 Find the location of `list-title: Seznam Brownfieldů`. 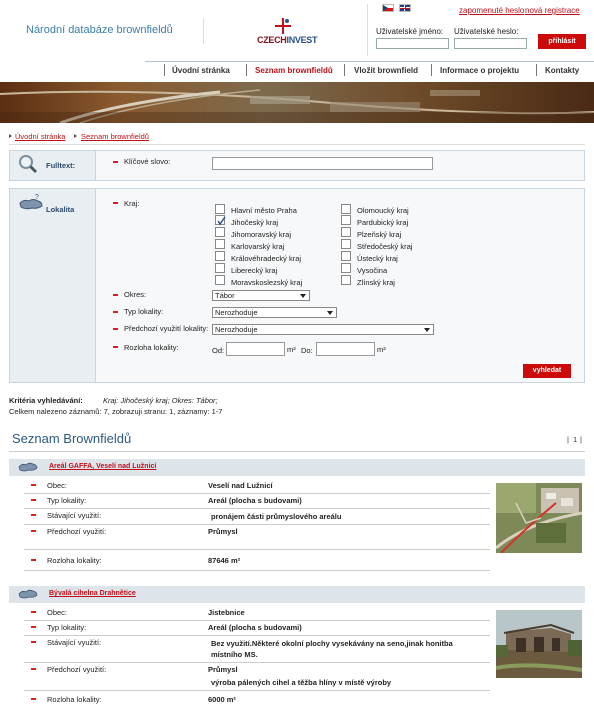

list-title: Seznam Brownfieldů is located at coordinates (72, 438).